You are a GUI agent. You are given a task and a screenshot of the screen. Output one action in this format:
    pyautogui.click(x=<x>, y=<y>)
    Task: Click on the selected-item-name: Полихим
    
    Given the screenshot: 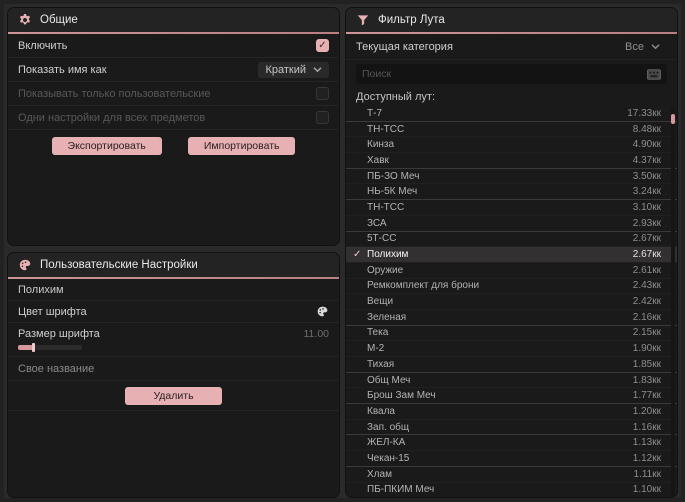 What is the action you would take?
    pyautogui.click(x=41, y=289)
    